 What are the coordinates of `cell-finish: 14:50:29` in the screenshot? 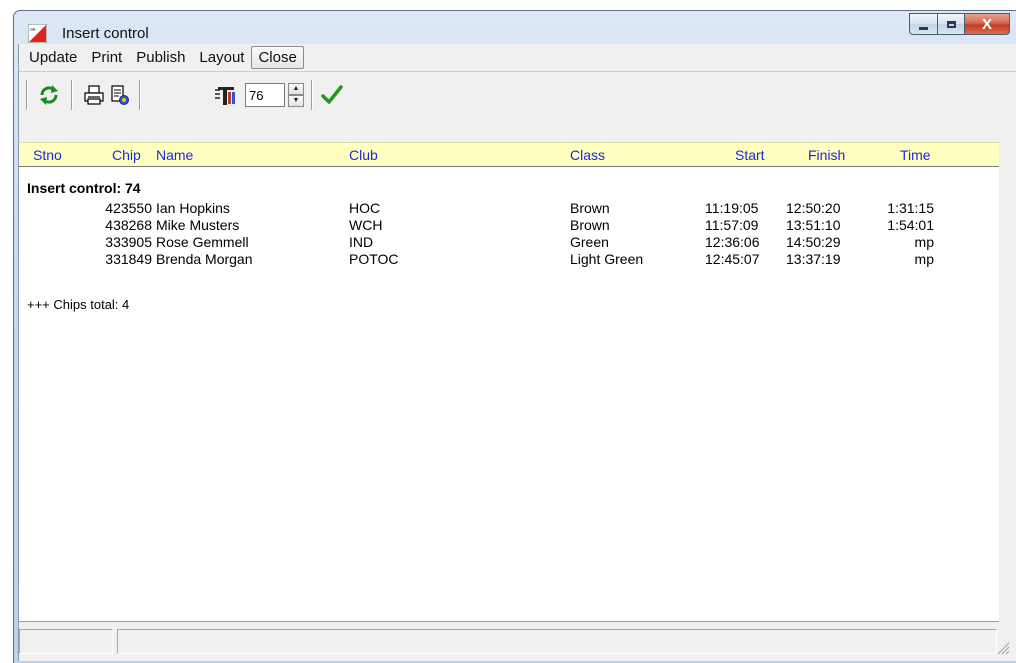 It's located at (813, 242).